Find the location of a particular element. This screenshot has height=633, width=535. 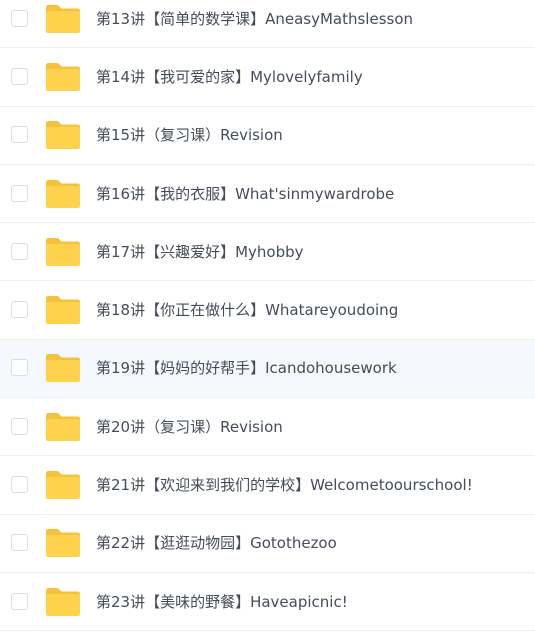

file-name: 第19讲【妈妈的好帮手】Icandohousework is located at coordinates (246, 368).